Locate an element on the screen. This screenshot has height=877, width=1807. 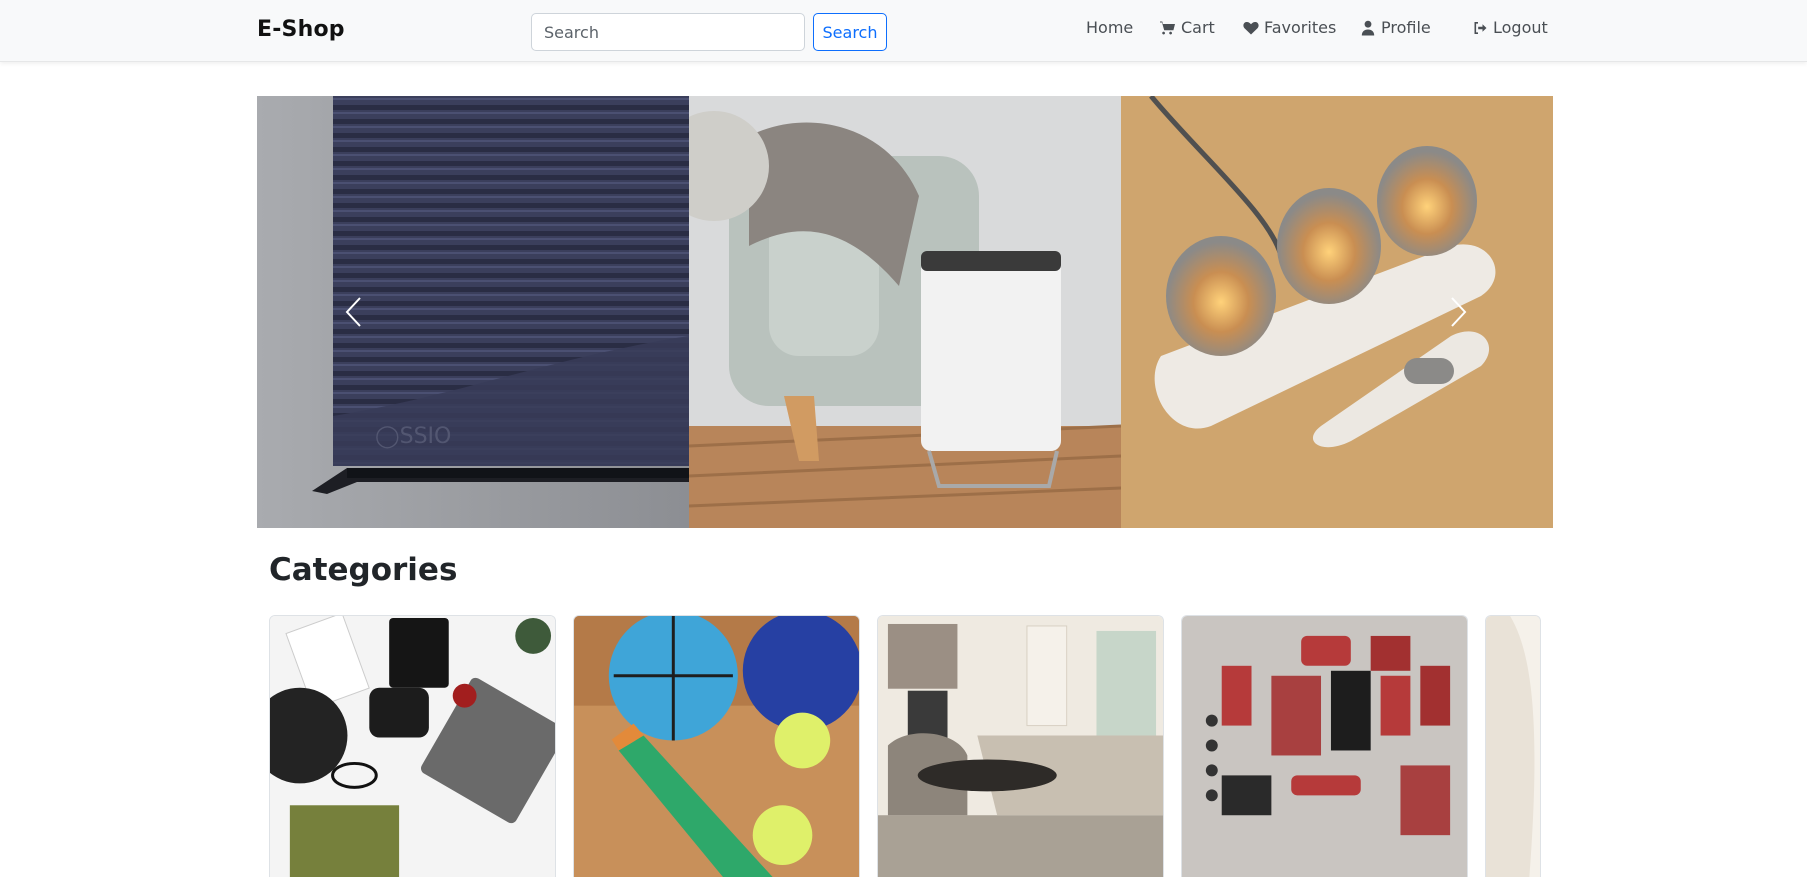
brand-logo: E-Shop is located at coordinates (301, 29).